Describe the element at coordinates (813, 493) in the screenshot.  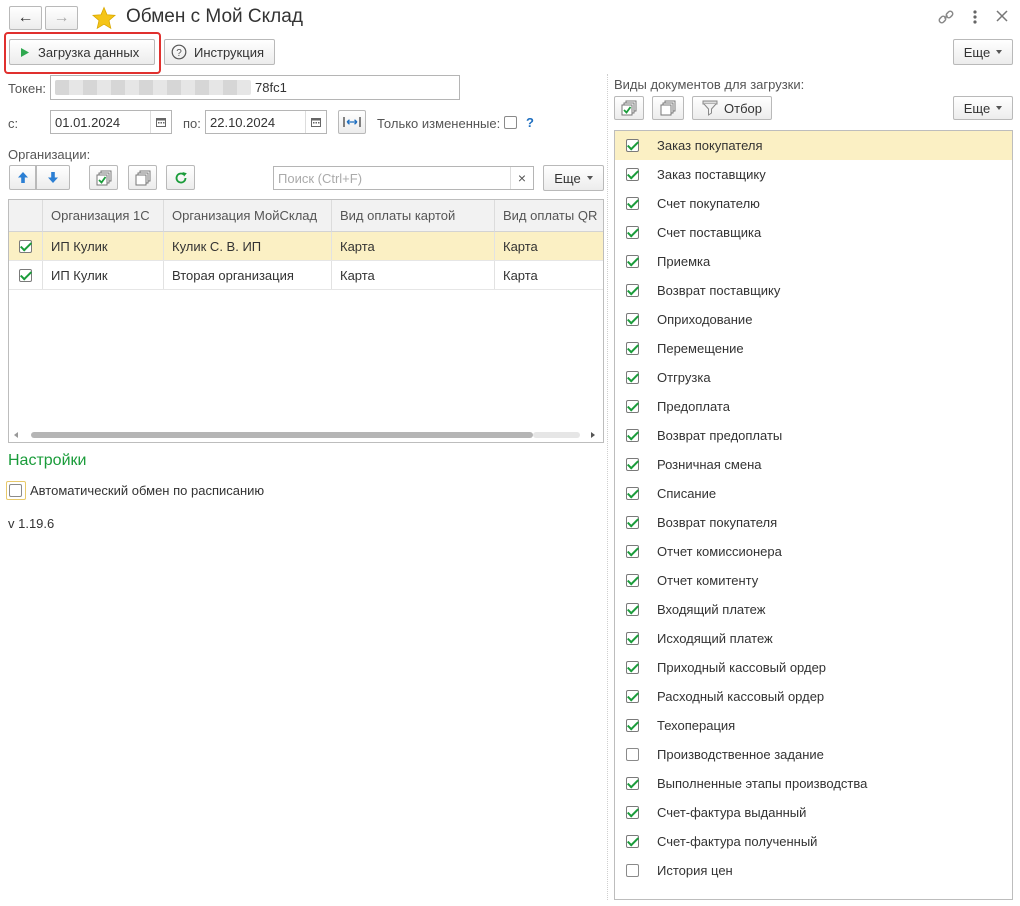
I see `list-item: Списание` at that location.